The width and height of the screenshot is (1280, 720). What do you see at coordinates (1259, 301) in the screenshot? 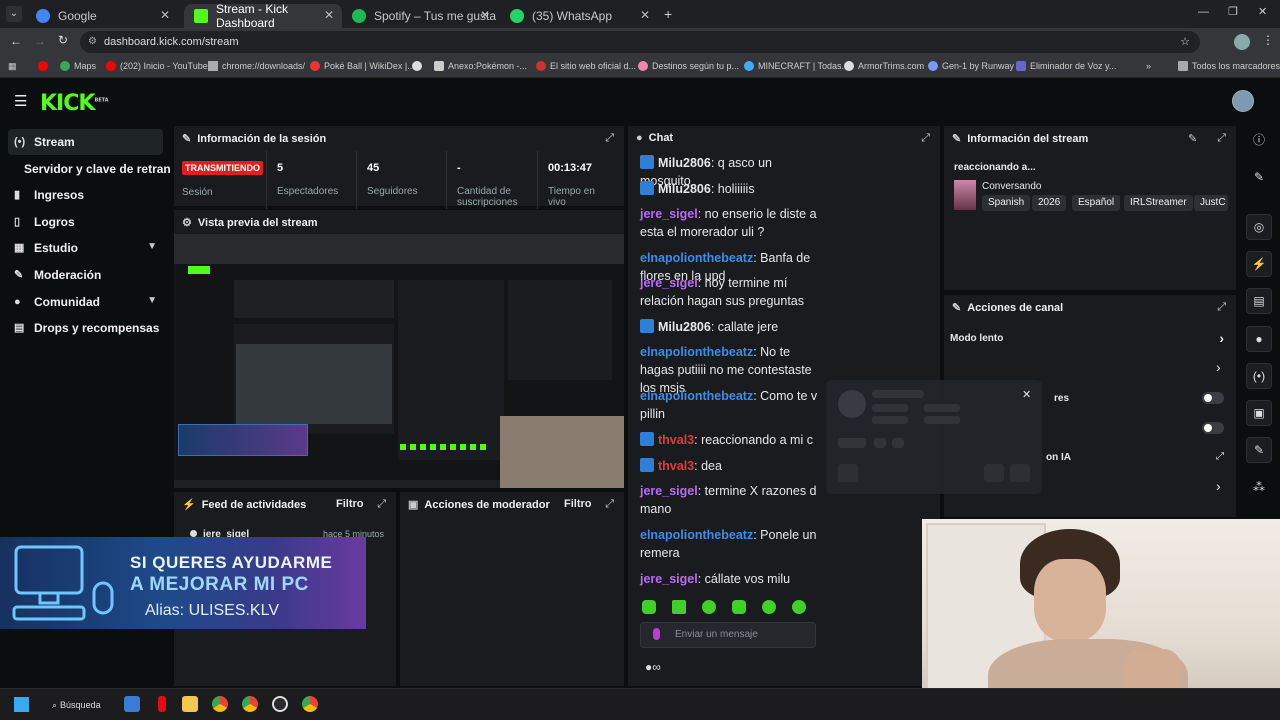
I see `document-icon: ▤` at bounding box center [1259, 301].